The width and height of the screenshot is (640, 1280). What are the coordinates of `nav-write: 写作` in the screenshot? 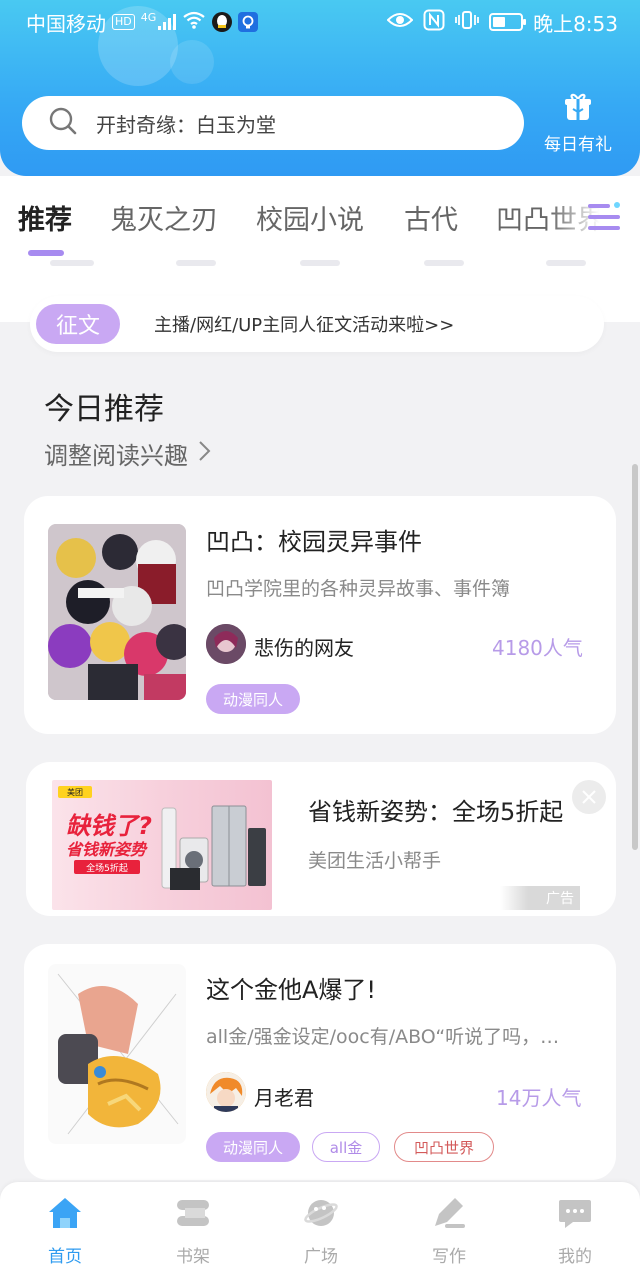 It's located at (449, 1231).